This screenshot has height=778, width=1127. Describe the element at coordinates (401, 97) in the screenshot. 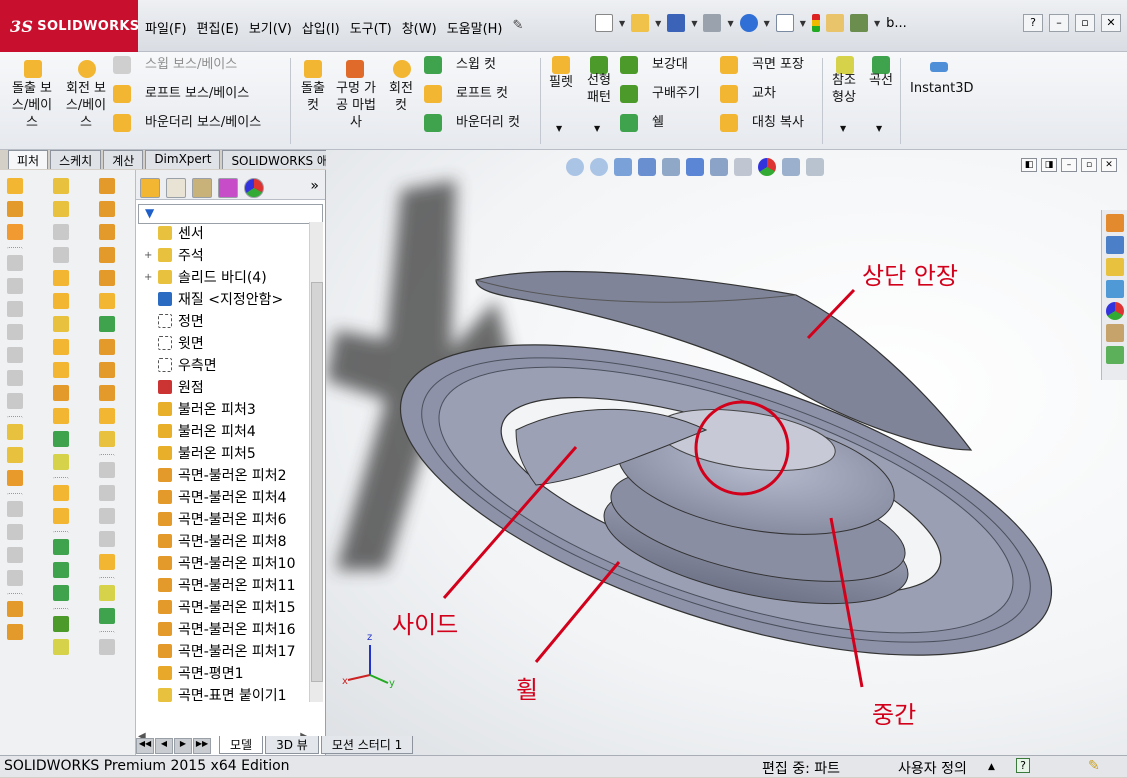

I see `revolved-cut-button: 회전 컷` at that location.